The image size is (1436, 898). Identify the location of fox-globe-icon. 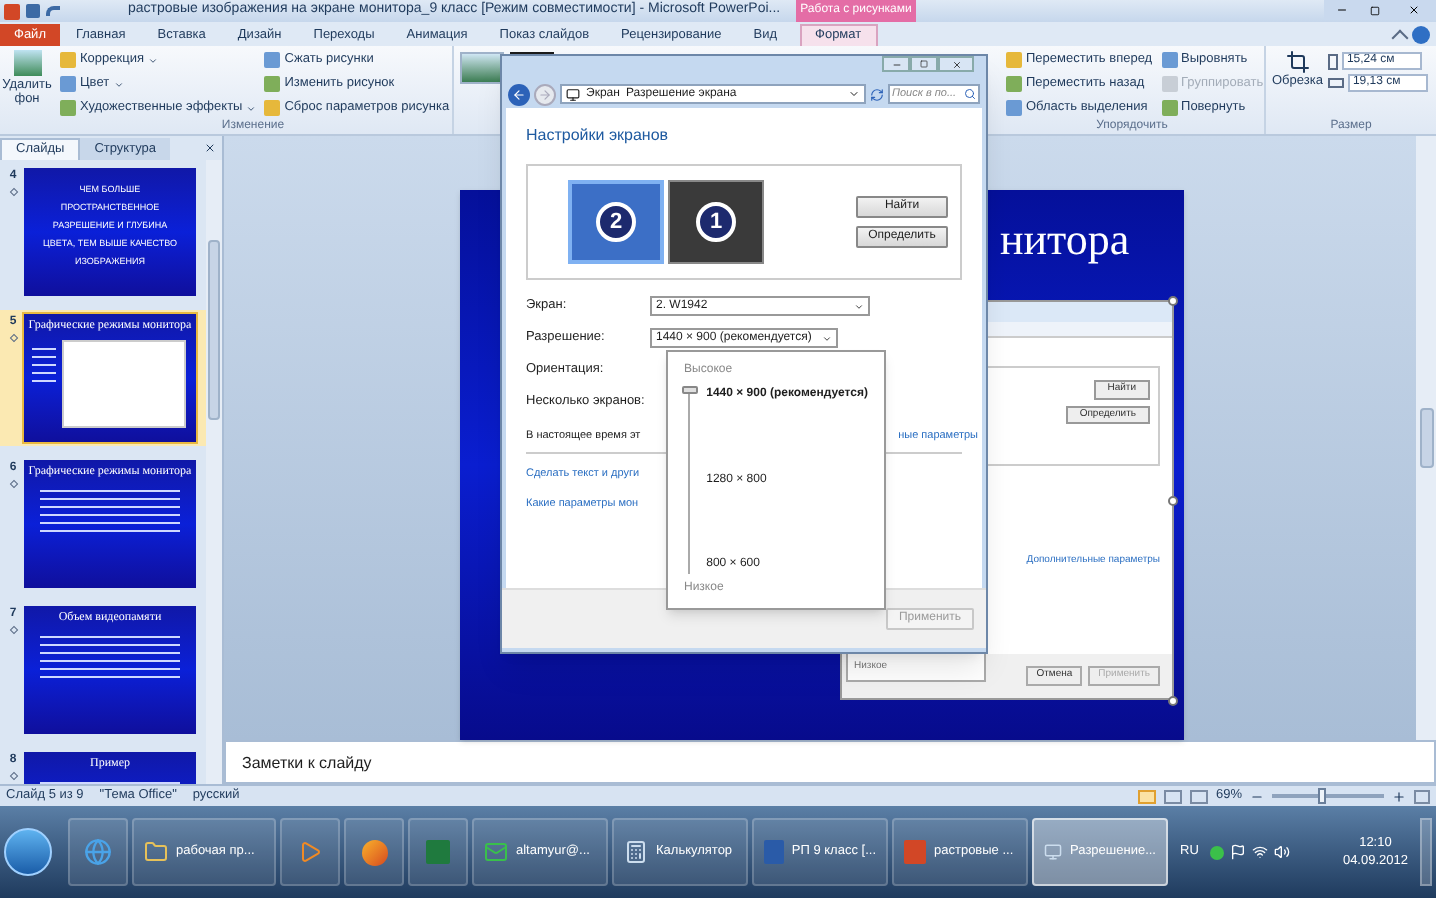
(374, 852).